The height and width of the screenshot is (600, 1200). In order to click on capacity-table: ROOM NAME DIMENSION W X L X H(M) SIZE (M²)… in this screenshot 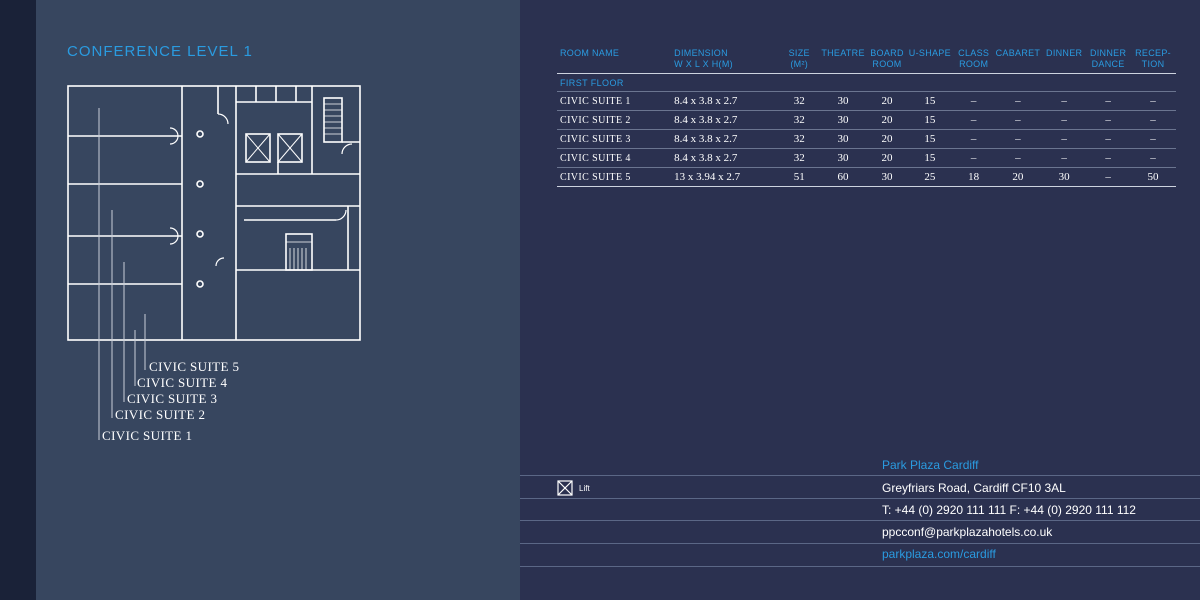, I will do `click(866, 117)`.